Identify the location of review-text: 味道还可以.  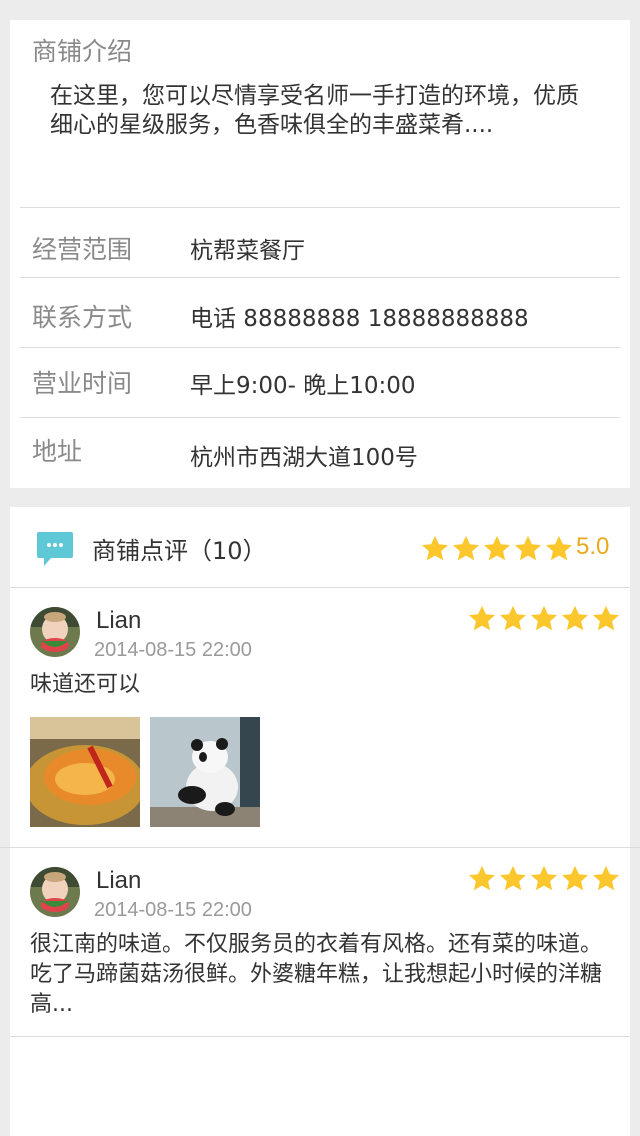
(85, 684).